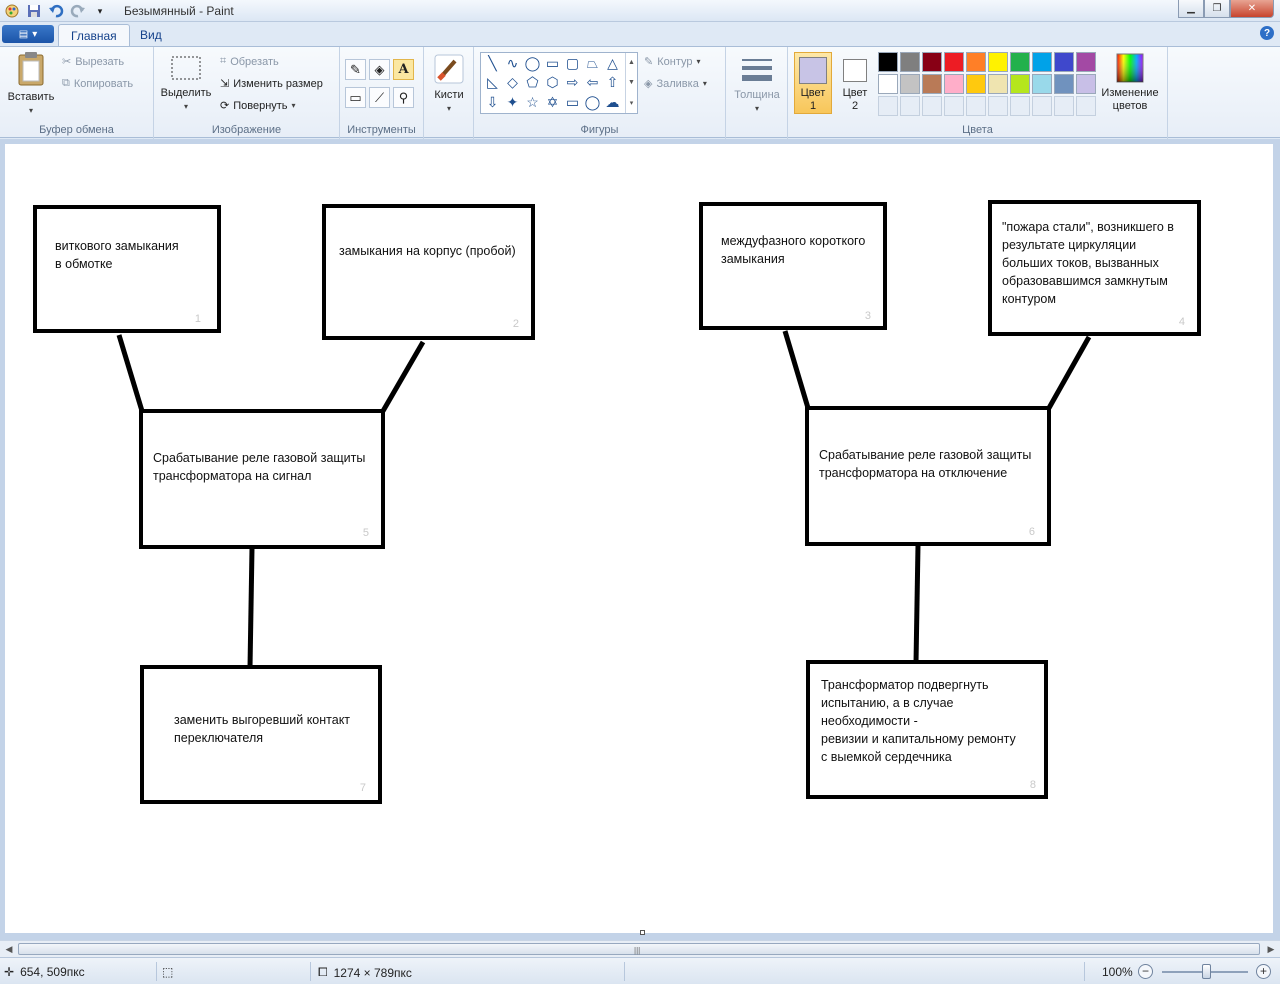 The width and height of the screenshot is (1280, 984). What do you see at coordinates (151, 35) in the screenshot?
I see `tab-view: Вид` at bounding box center [151, 35].